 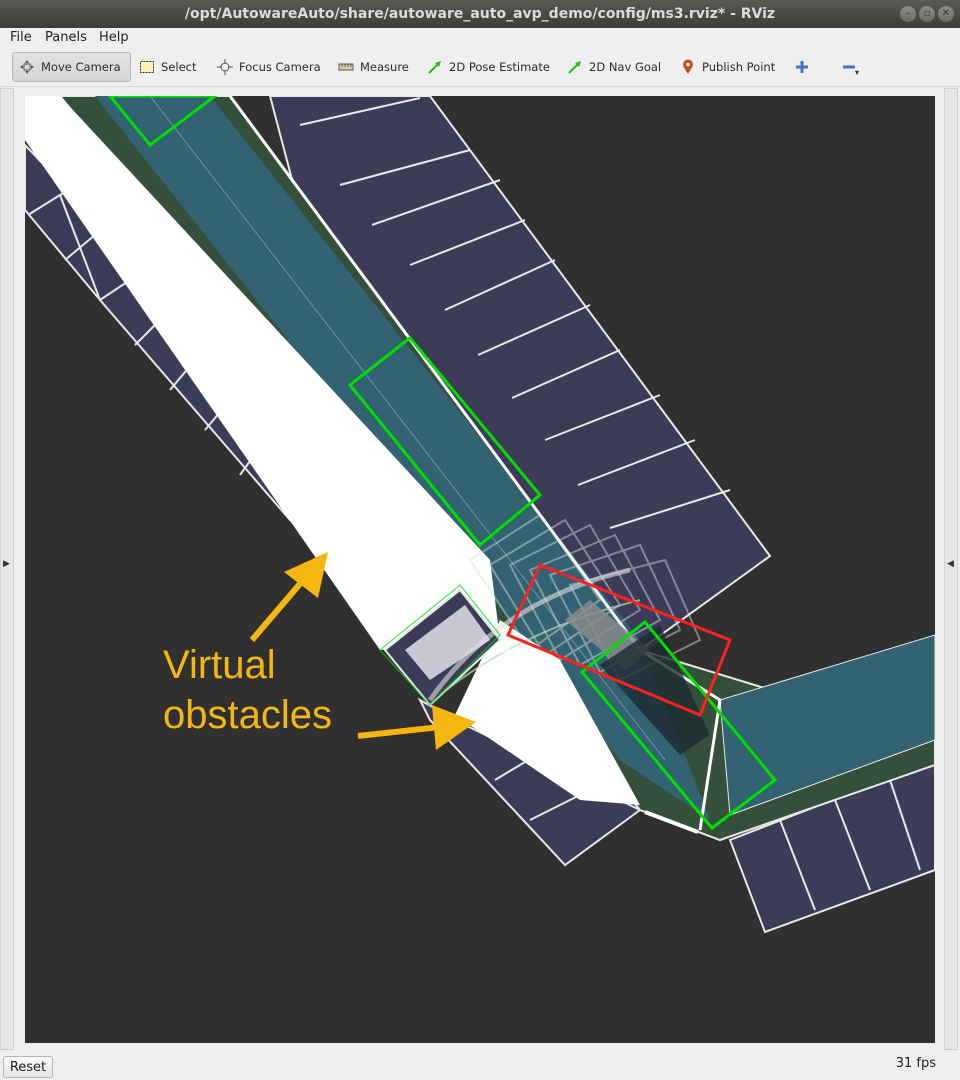 I want to click on remove-tool-button: ▾, so click(x=849, y=67).